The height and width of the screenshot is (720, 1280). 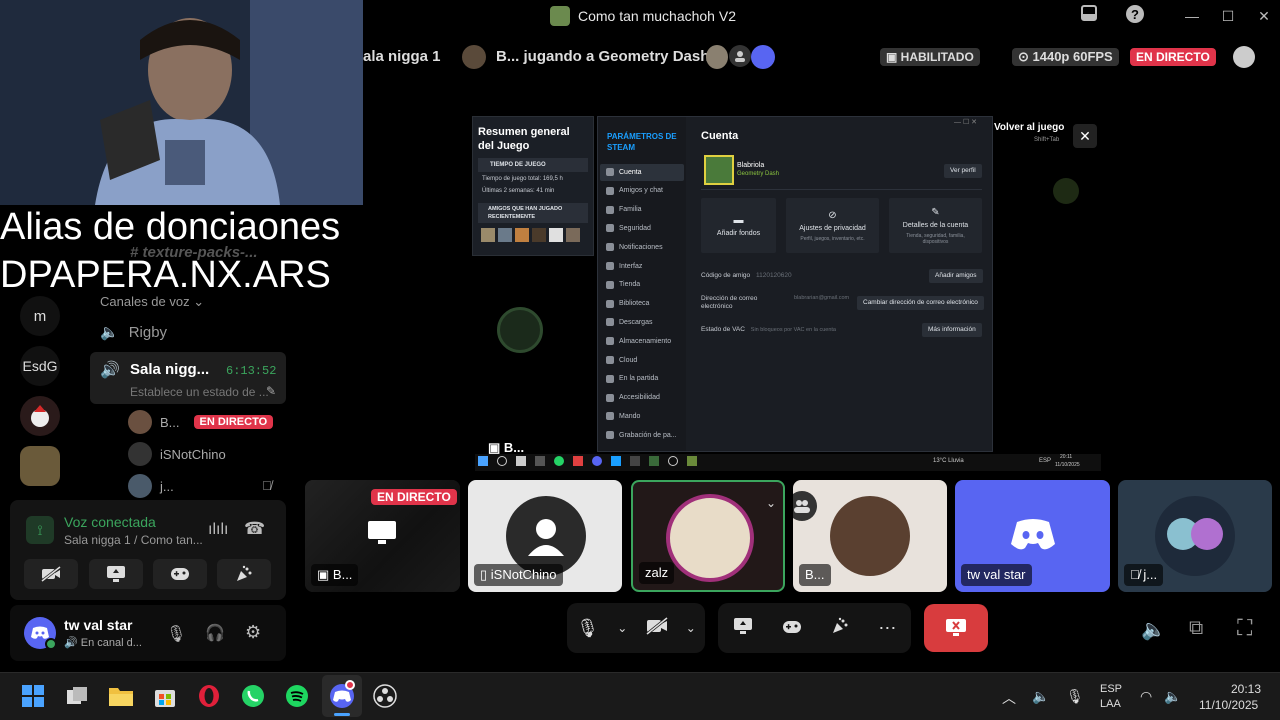 What do you see at coordinates (740, 56) in the screenshot?
I see `viewer-icon` at bounding box center [740, 56].